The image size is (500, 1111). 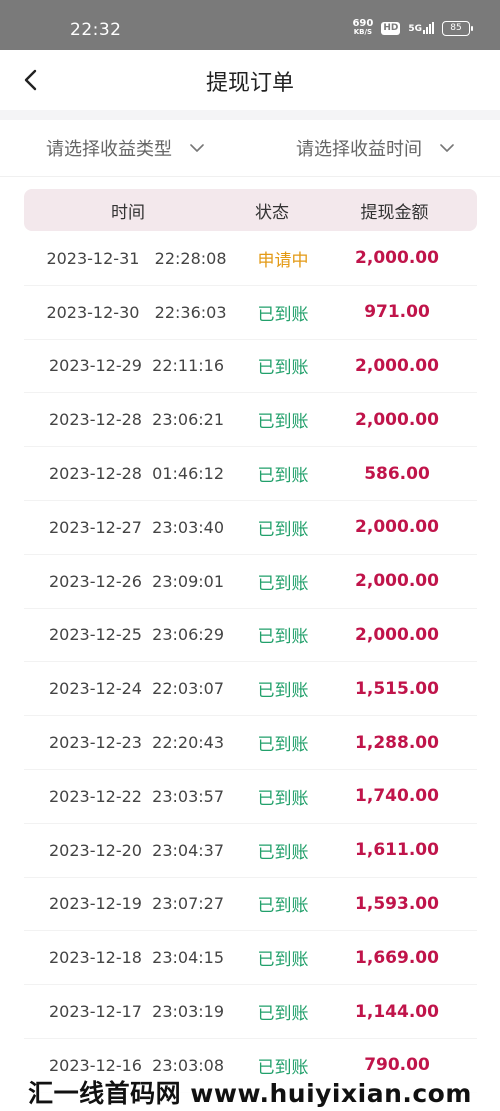 I want to click on row-amount: 971.00, so click(x=397, y=312).